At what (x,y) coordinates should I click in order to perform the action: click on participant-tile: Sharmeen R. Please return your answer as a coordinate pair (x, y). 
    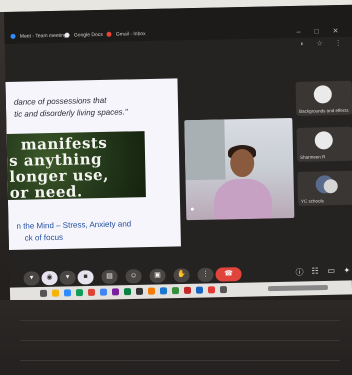
    Looking at the image, I should click on (324, 144).